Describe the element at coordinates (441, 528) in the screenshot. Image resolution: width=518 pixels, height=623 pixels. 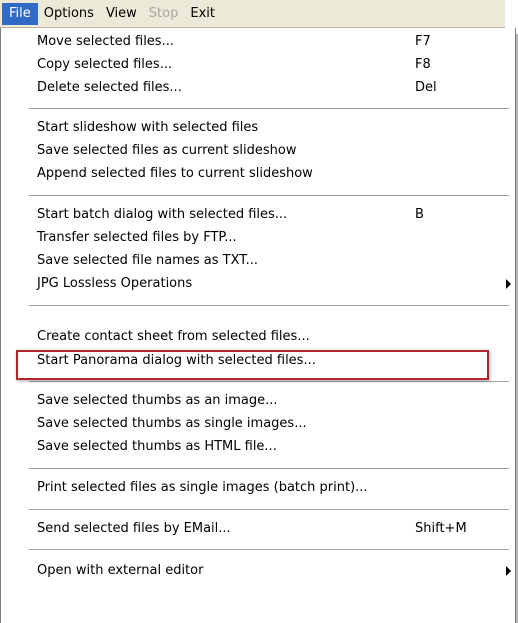
I see `shortcut-email: Shift+M` at that location.